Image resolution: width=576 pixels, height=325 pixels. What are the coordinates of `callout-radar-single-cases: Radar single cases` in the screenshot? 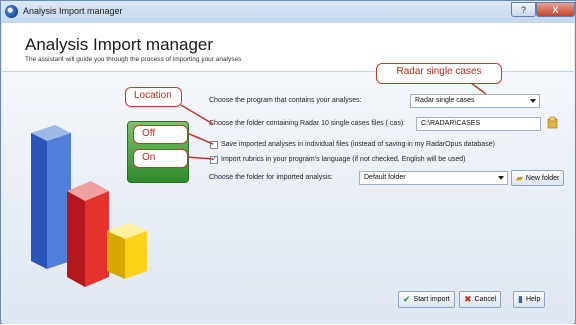 It's located at (439, 73).